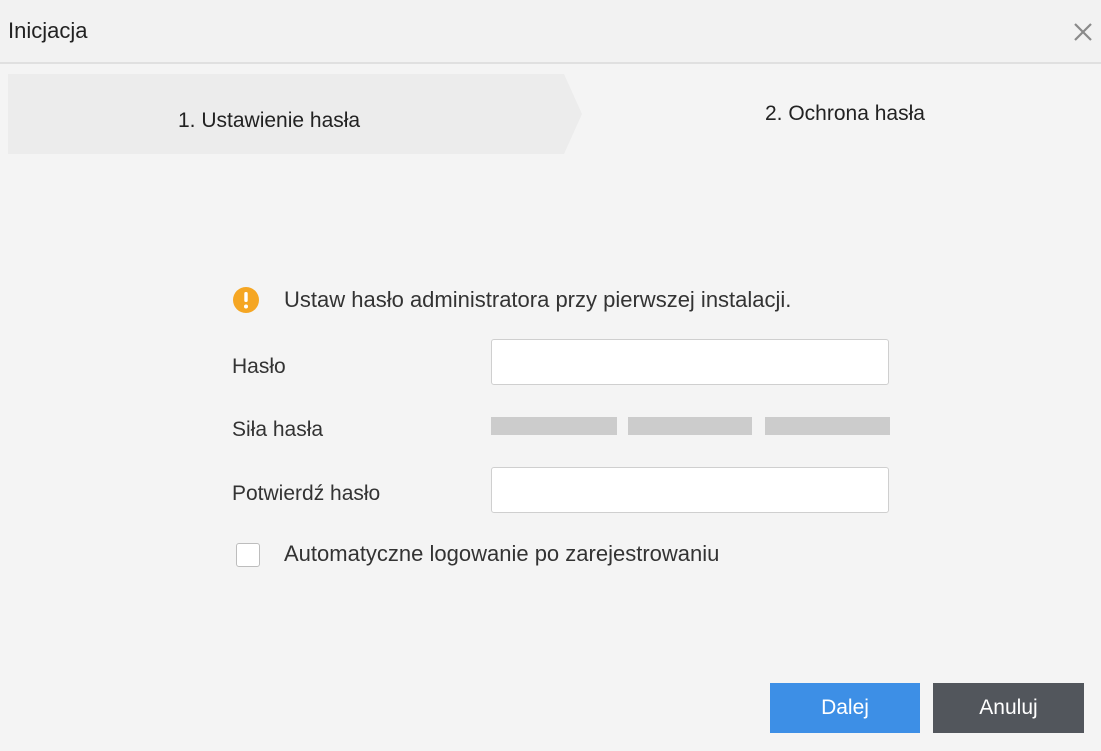  What do you see at coordinates (550, 32) in the screenshot?
I see `dialog-titlebar: Inicjacja` at bounding box center [550, 32].